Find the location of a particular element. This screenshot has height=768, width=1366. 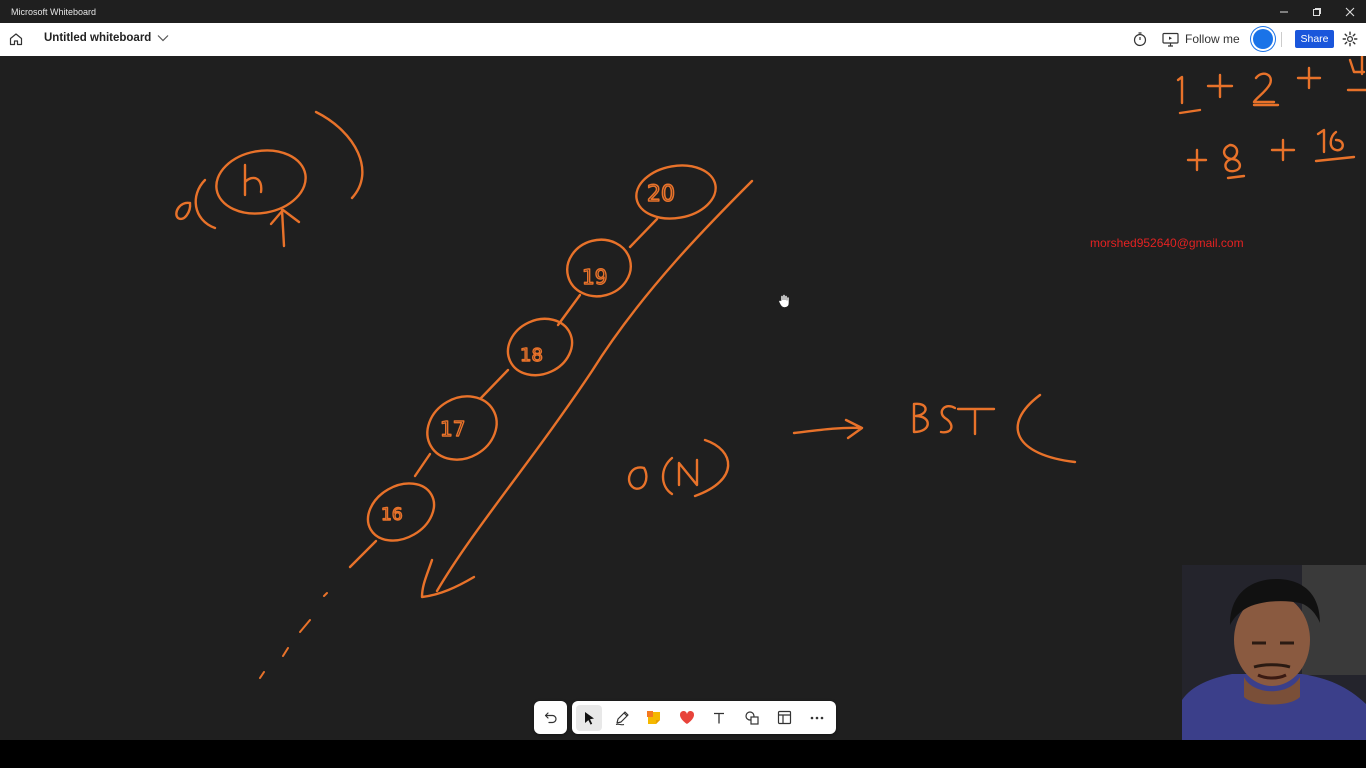

board-title: Untitled whiteboard is located at coordinates (97, 38).